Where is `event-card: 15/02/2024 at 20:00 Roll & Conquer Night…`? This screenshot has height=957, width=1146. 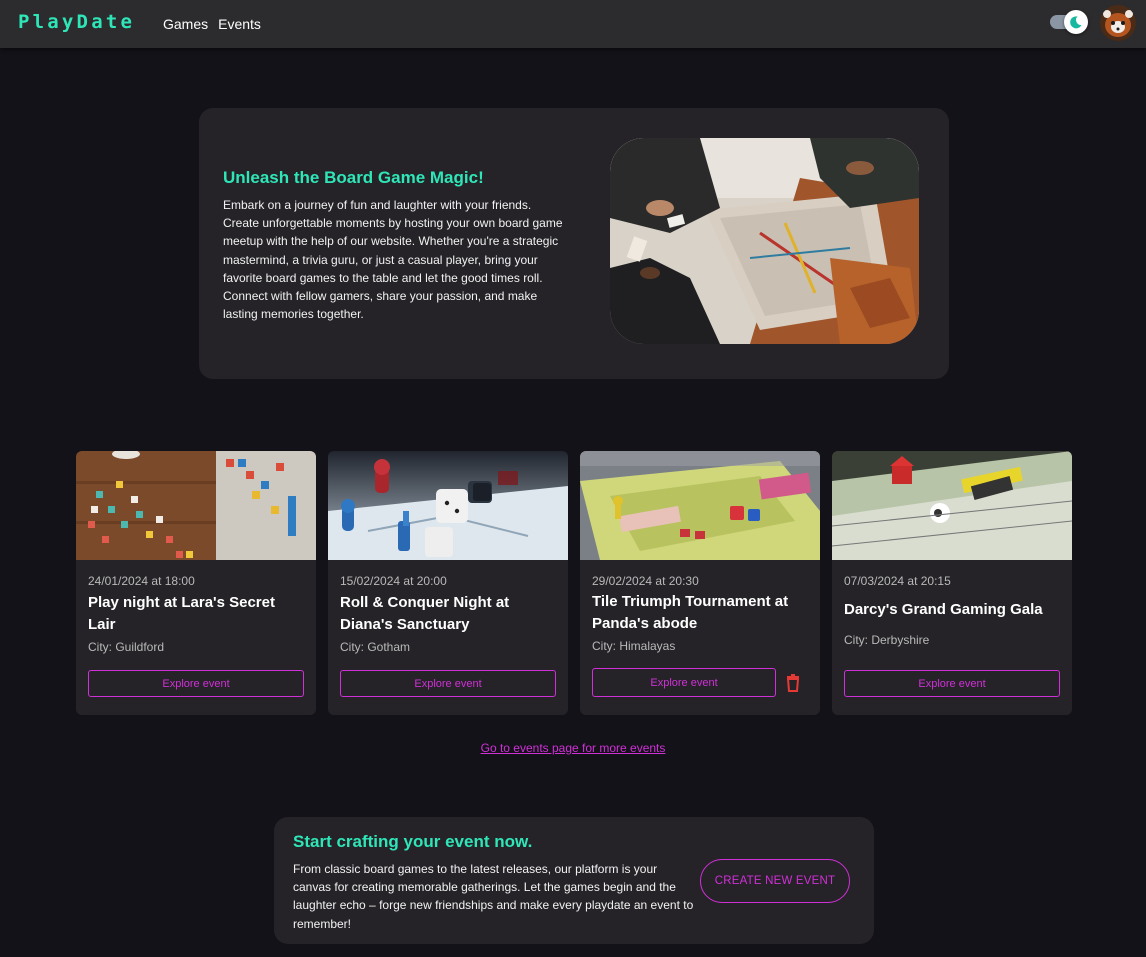
event-card: 15/02/2024 at 20:00 Roll & Conquer Night… is located at coordinates (448, 583).